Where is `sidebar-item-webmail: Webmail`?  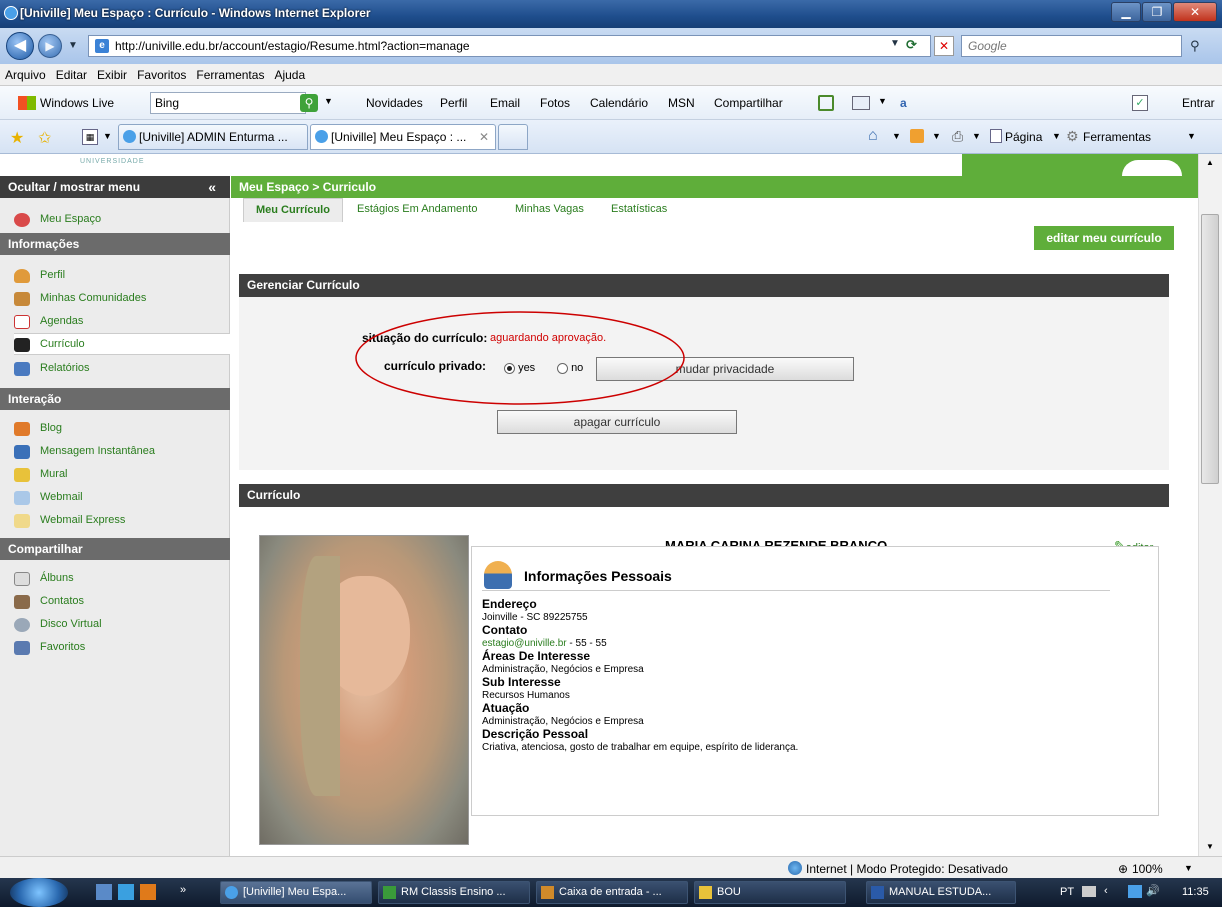 sidebar-item-webmail: Webmail is located at coordinates (119, 498).